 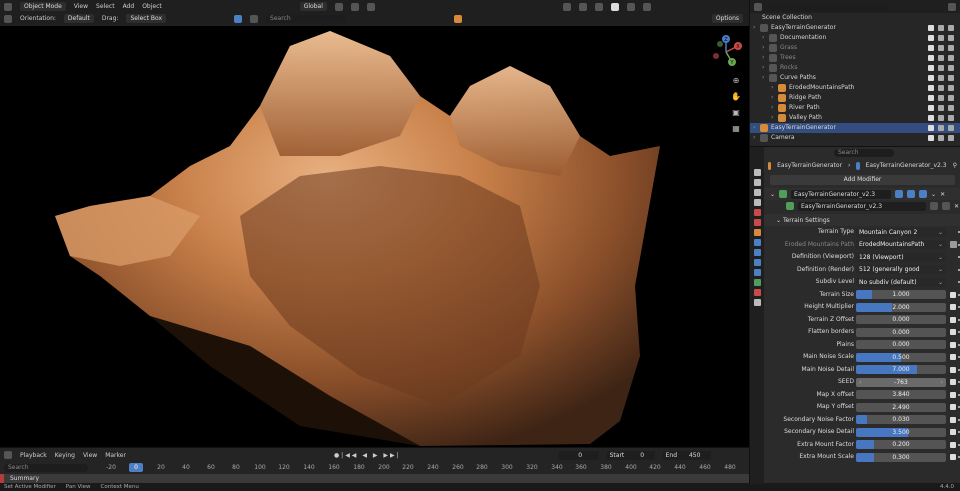 I want to click on start-frame-field: Start 0, so click(x=630, y=455).